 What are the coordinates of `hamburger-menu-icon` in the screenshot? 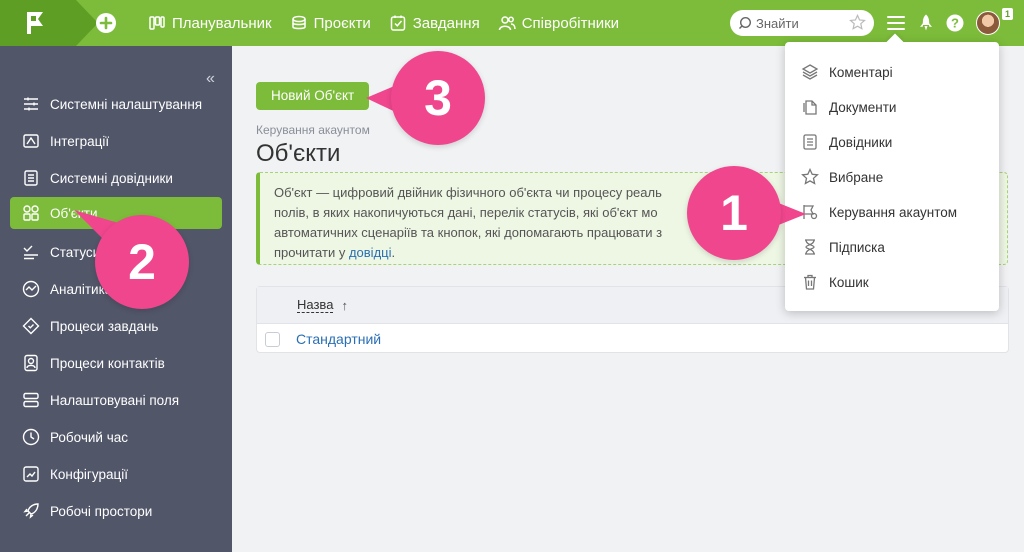 It's located at (896, 23).